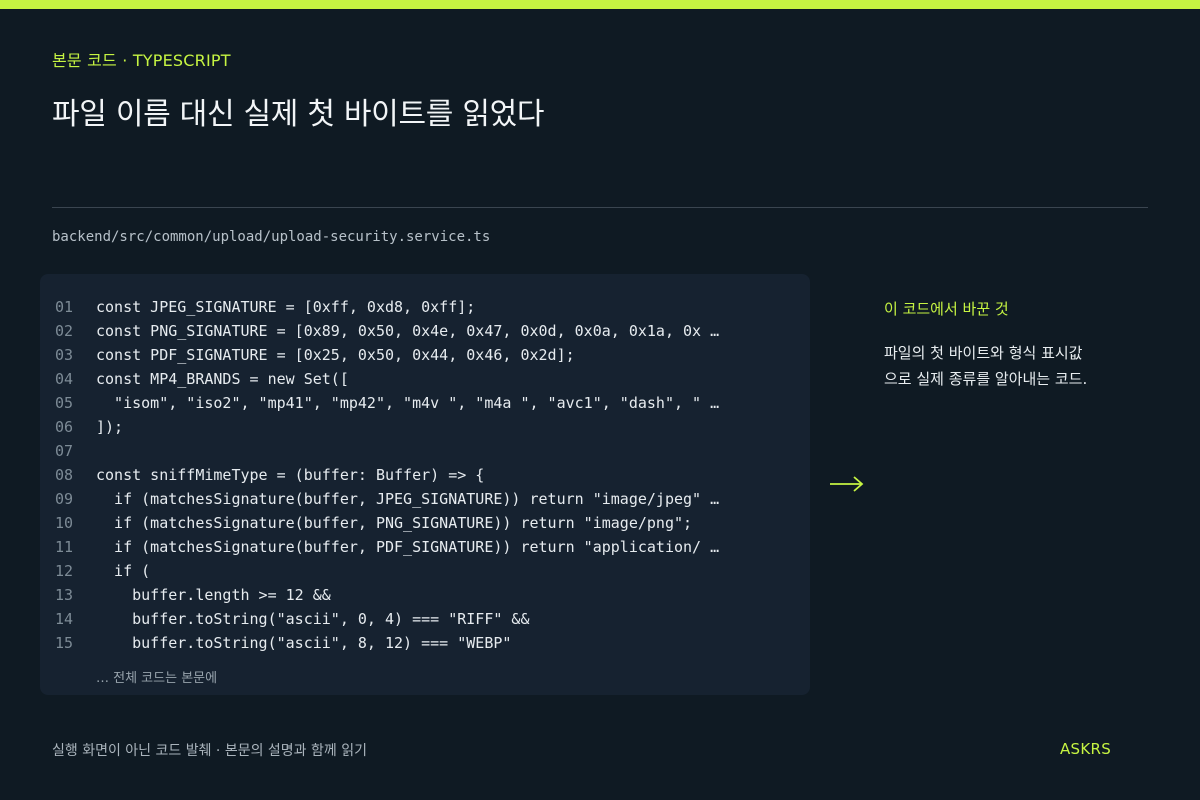 The width and height of the screenshot is (1200, 800). Describe the element at coordinates (64, 643) in the screenshot. I see `line-number: 15` at that location.